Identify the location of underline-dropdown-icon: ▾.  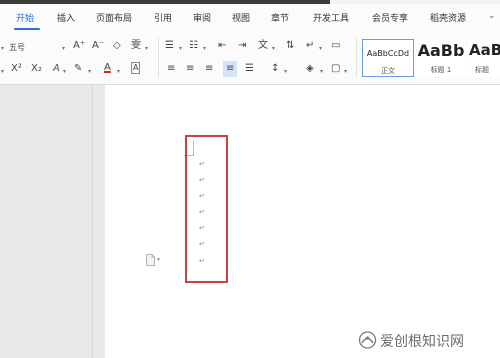
(2, 72).